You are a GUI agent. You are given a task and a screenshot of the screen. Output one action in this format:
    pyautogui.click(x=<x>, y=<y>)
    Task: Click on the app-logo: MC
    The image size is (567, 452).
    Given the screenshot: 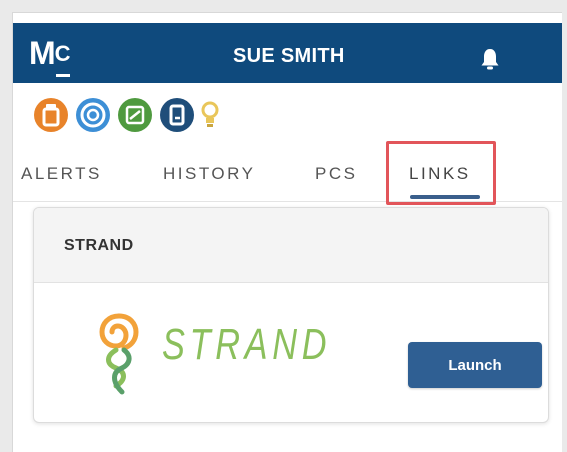 What is the action you would take?
    pyautogui.click(x=50, y=56)
    